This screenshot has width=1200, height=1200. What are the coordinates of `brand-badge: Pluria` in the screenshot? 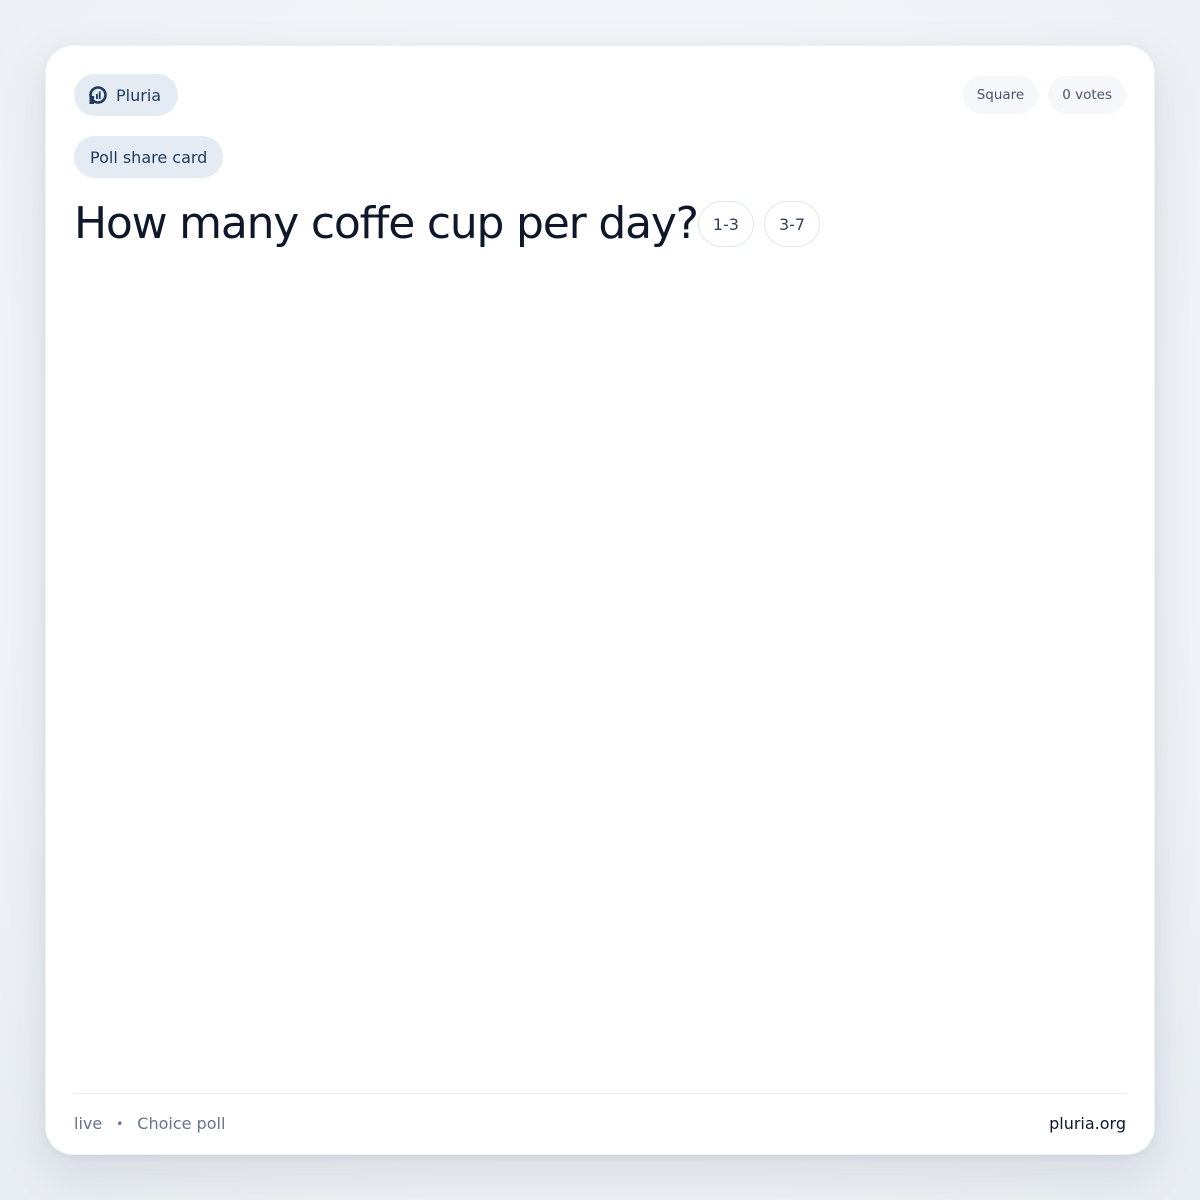 It's located at (126, 95).